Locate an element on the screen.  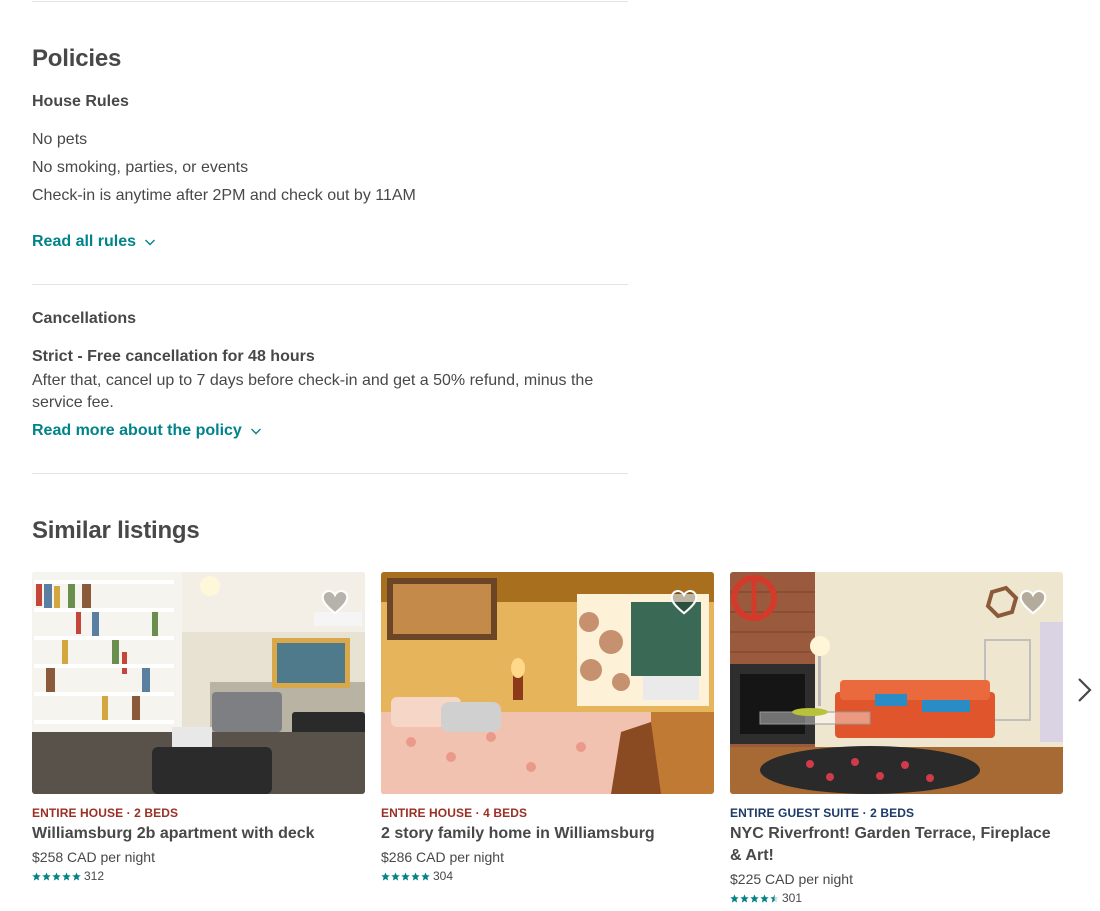
listing-rating: 301 is located at coordinates (896, 898).